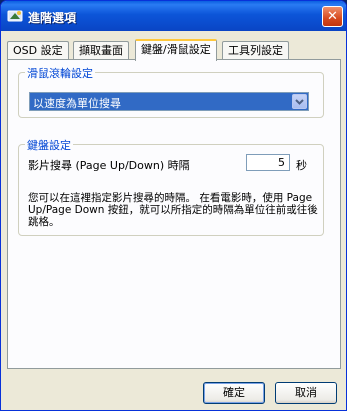  What do you see at coordinates (109, 165) in the screenshot?
I see `seek-interval-label: 影片搜尋 (Page Up/Down) 時隔` at bounding box center [109, 165].